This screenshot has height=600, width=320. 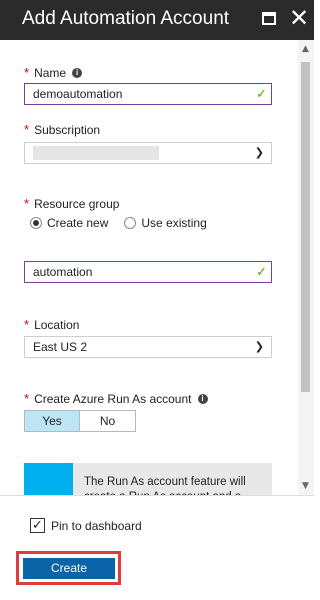 I want to click on scroll-down-icon: ▼, so click(x=305, y=486).